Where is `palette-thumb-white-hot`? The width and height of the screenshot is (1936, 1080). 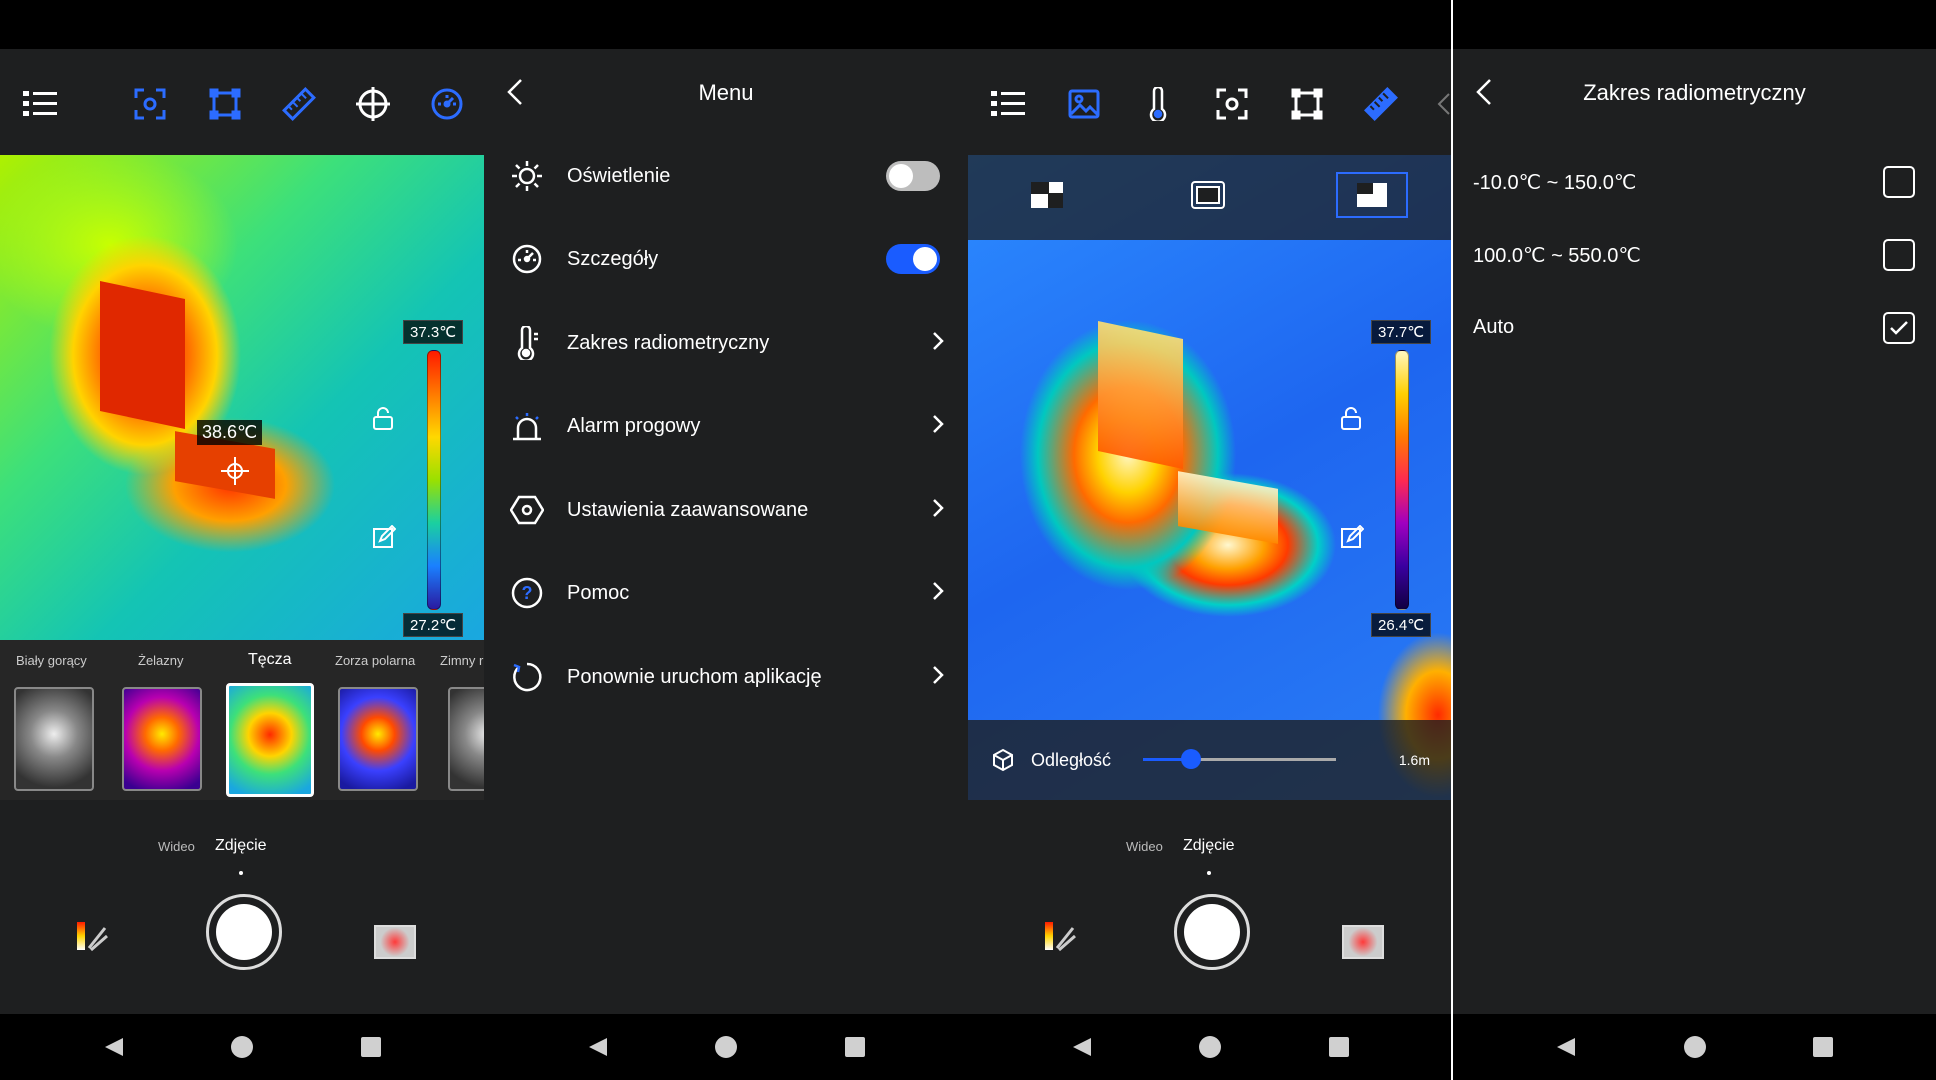 palette-thumb-white-hot is located at coordinates (54, 739).